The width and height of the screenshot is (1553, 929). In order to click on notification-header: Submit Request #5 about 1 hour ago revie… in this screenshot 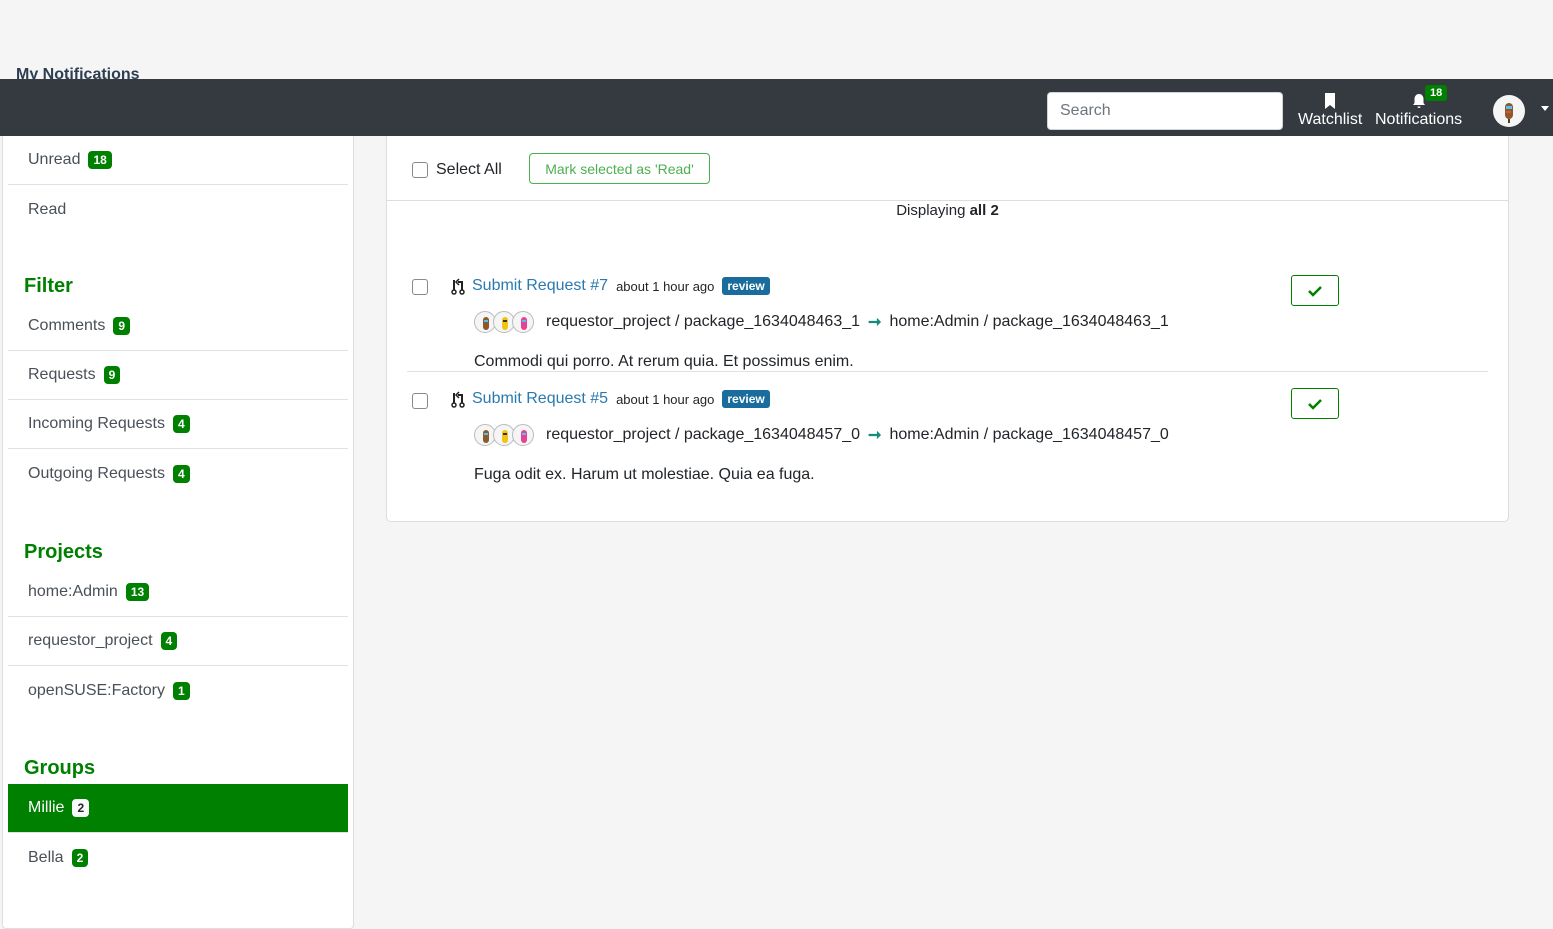, I will do `click(610, 399)`.